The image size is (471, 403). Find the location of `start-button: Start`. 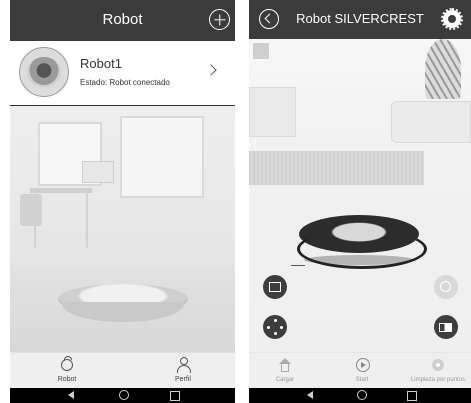

start-button: Start is located at coordinates (362, 371).